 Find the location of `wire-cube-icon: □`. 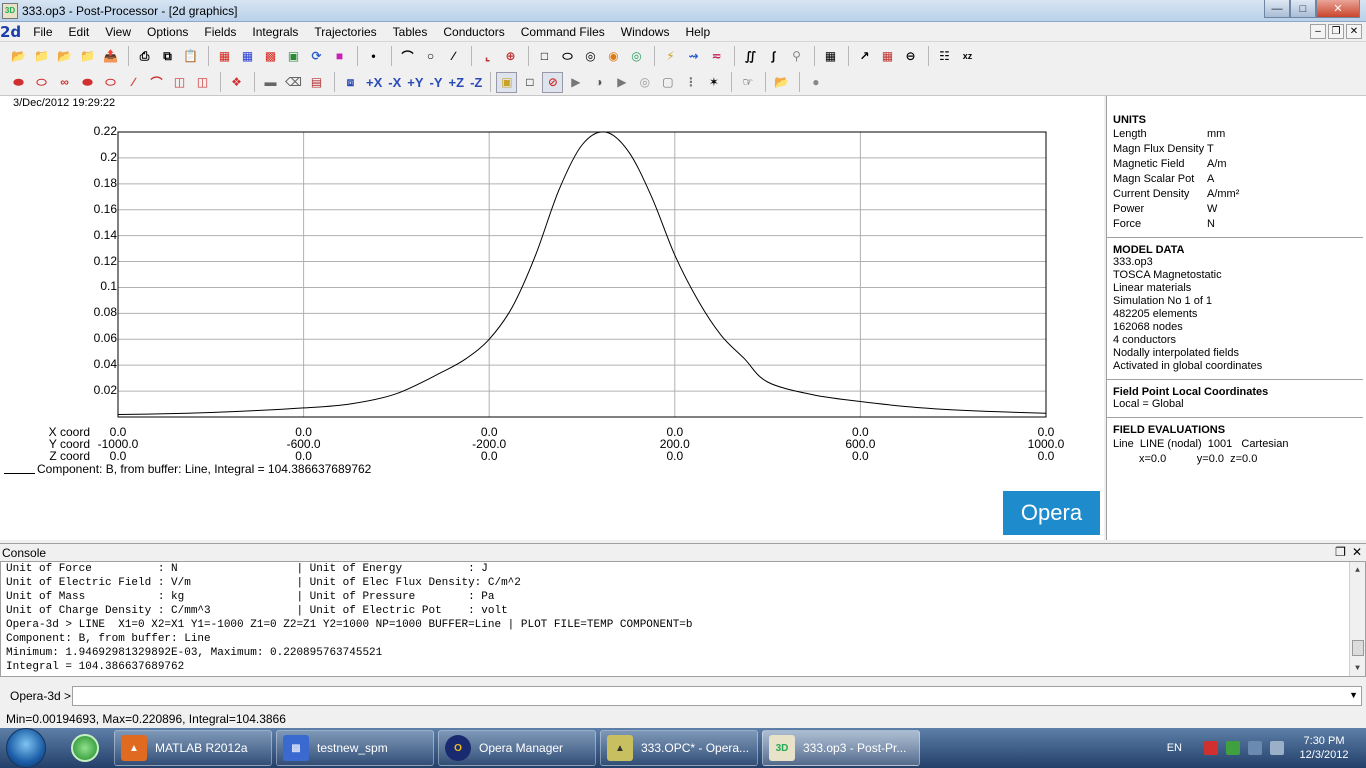

wire-cube-icon: □ is located at coordinates (529, 82).